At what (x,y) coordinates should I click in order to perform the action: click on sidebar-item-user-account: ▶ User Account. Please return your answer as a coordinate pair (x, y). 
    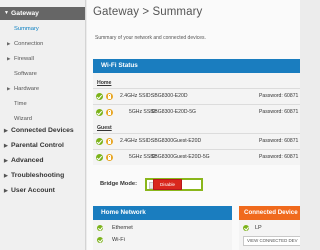
    Looking at the image, I should click on (42, 191).